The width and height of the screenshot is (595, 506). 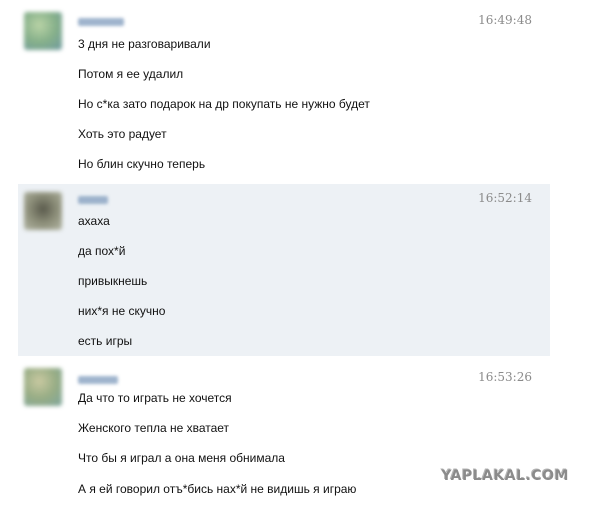 What do you see at coordinates (505, 198) in the screenshot?
I see `message-timestamp: 16:52:14` at bounding box center [505, 198].